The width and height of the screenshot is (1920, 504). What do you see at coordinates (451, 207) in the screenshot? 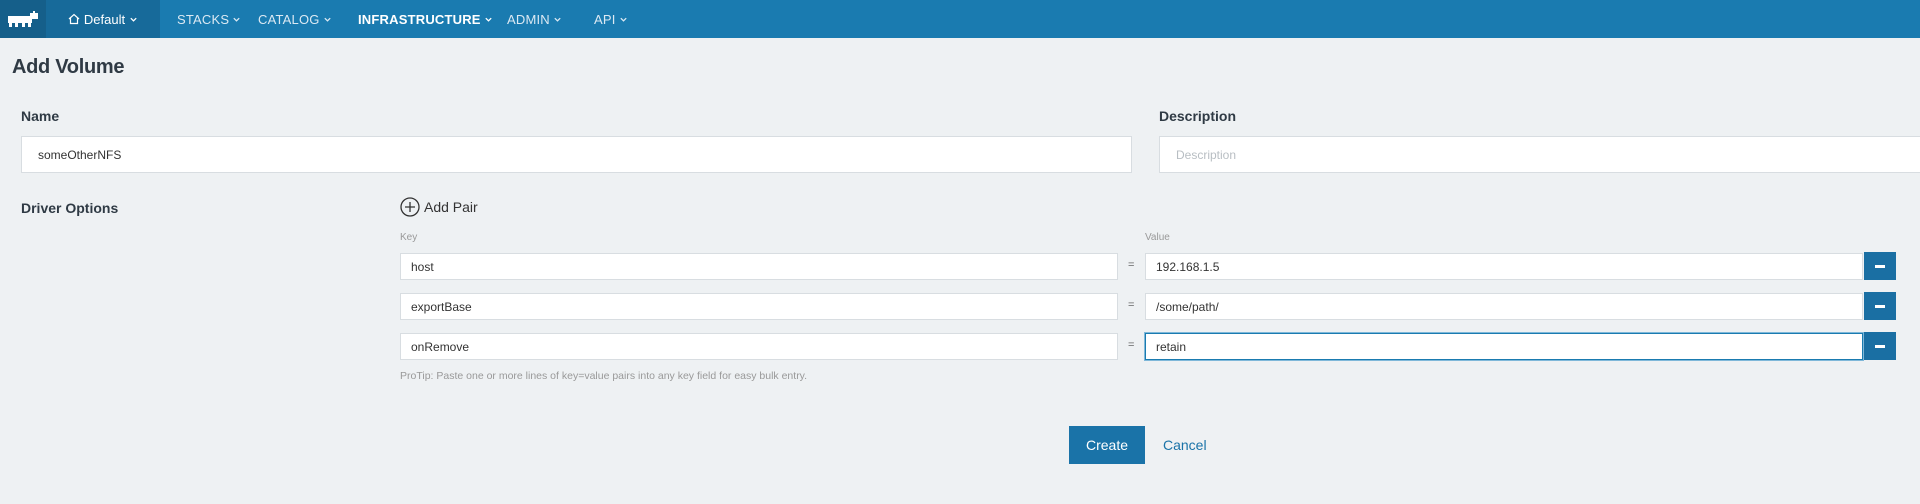
I see `add-pair-label: Add Pair` at bounding box center [451, 207].